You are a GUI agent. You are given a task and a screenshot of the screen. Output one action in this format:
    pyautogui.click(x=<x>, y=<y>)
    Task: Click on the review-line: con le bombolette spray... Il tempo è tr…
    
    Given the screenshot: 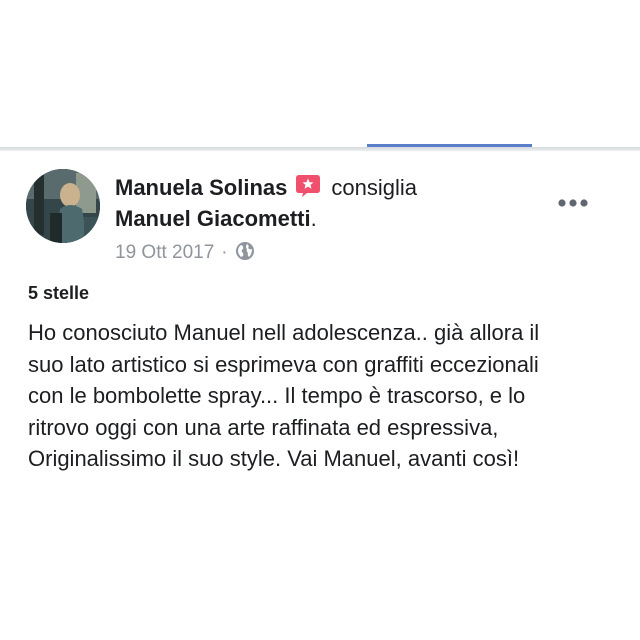 What is the action you would take?
    pyautogui.click(x=277, y=395)
    